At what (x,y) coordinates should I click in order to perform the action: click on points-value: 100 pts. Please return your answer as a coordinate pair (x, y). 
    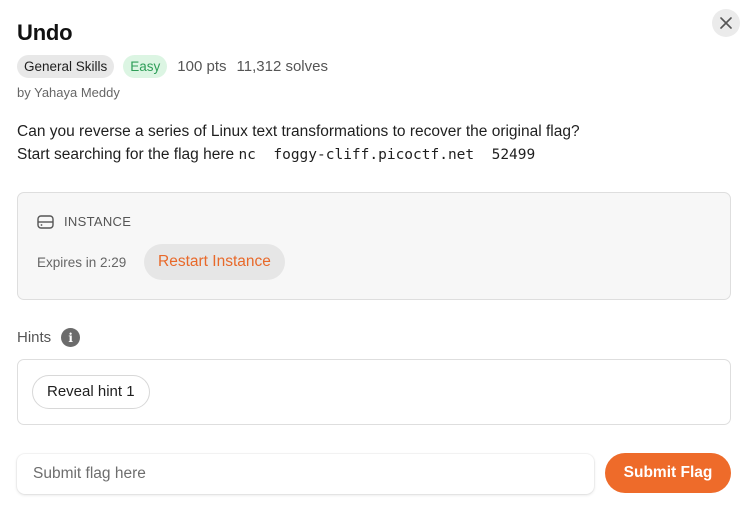
    Looking at the image, I should click on (202, 66).